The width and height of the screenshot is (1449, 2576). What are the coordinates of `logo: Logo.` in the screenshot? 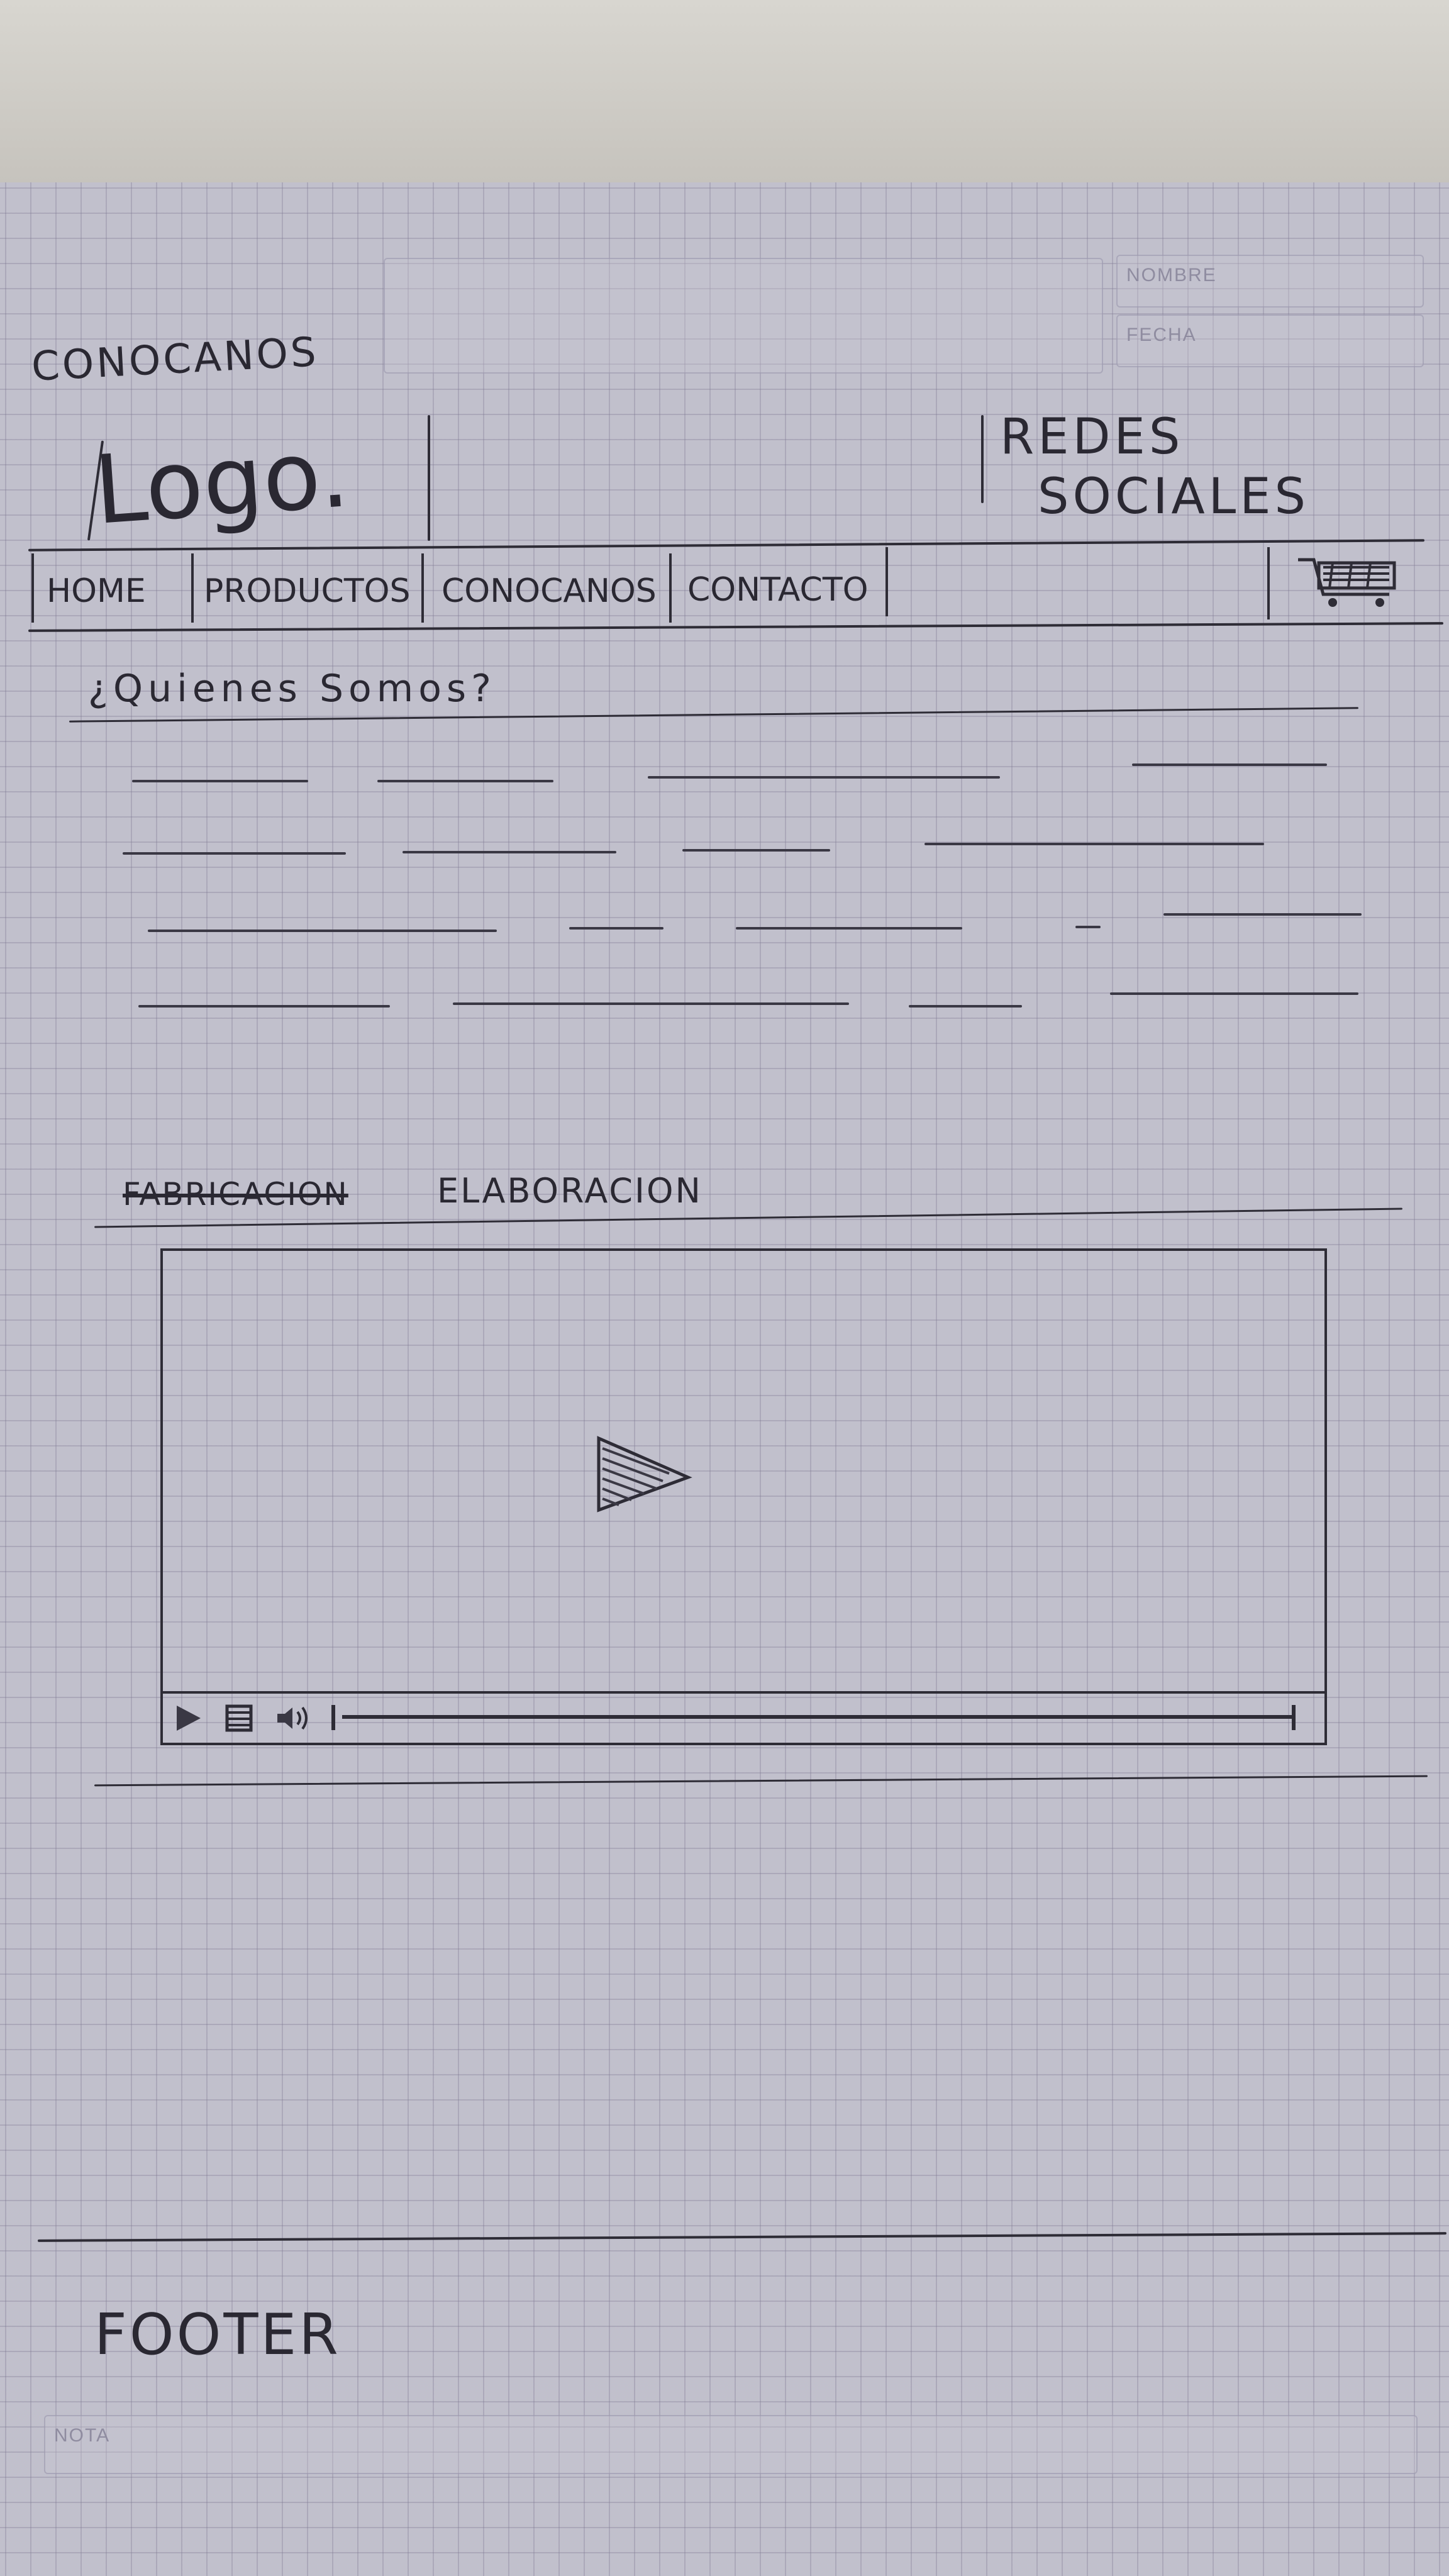 It's located at (222, 482).